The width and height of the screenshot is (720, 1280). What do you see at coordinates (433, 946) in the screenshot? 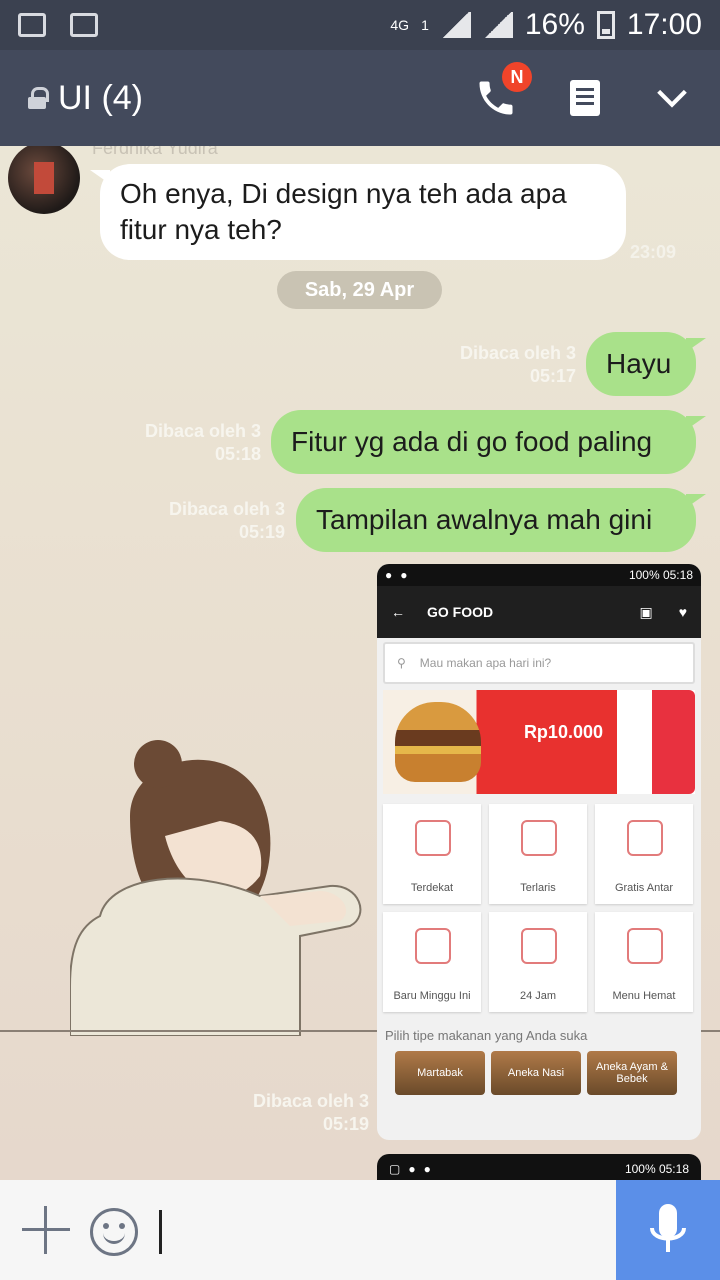
I see `pot-icon` at bounding box center [433, 946].